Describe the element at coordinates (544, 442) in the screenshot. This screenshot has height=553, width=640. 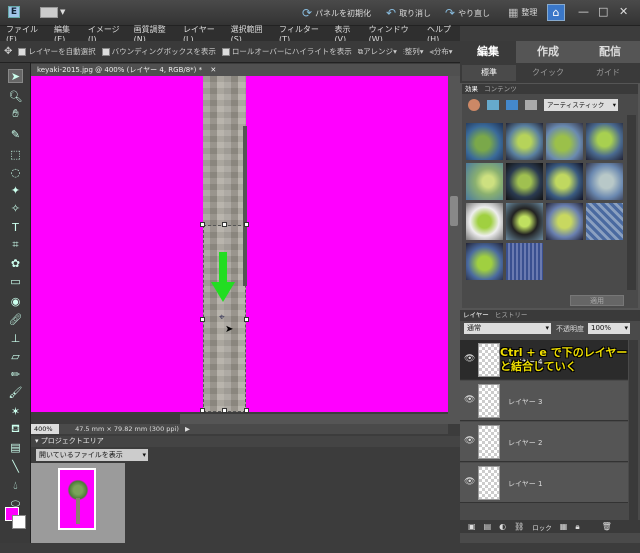
I see `layer-row: 👁︎ レイヤー 2` at that location.